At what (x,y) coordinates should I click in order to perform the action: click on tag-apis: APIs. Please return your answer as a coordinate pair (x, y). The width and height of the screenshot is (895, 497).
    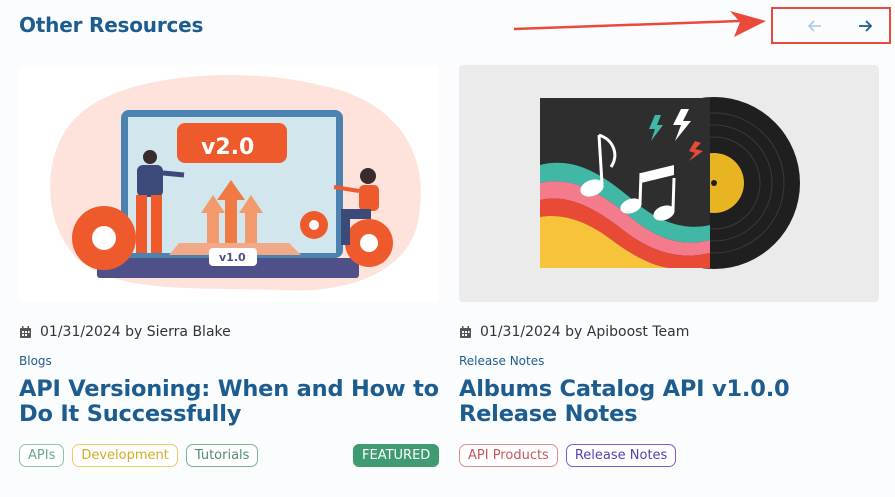
    Looking at the image, I should click on (42, 455).